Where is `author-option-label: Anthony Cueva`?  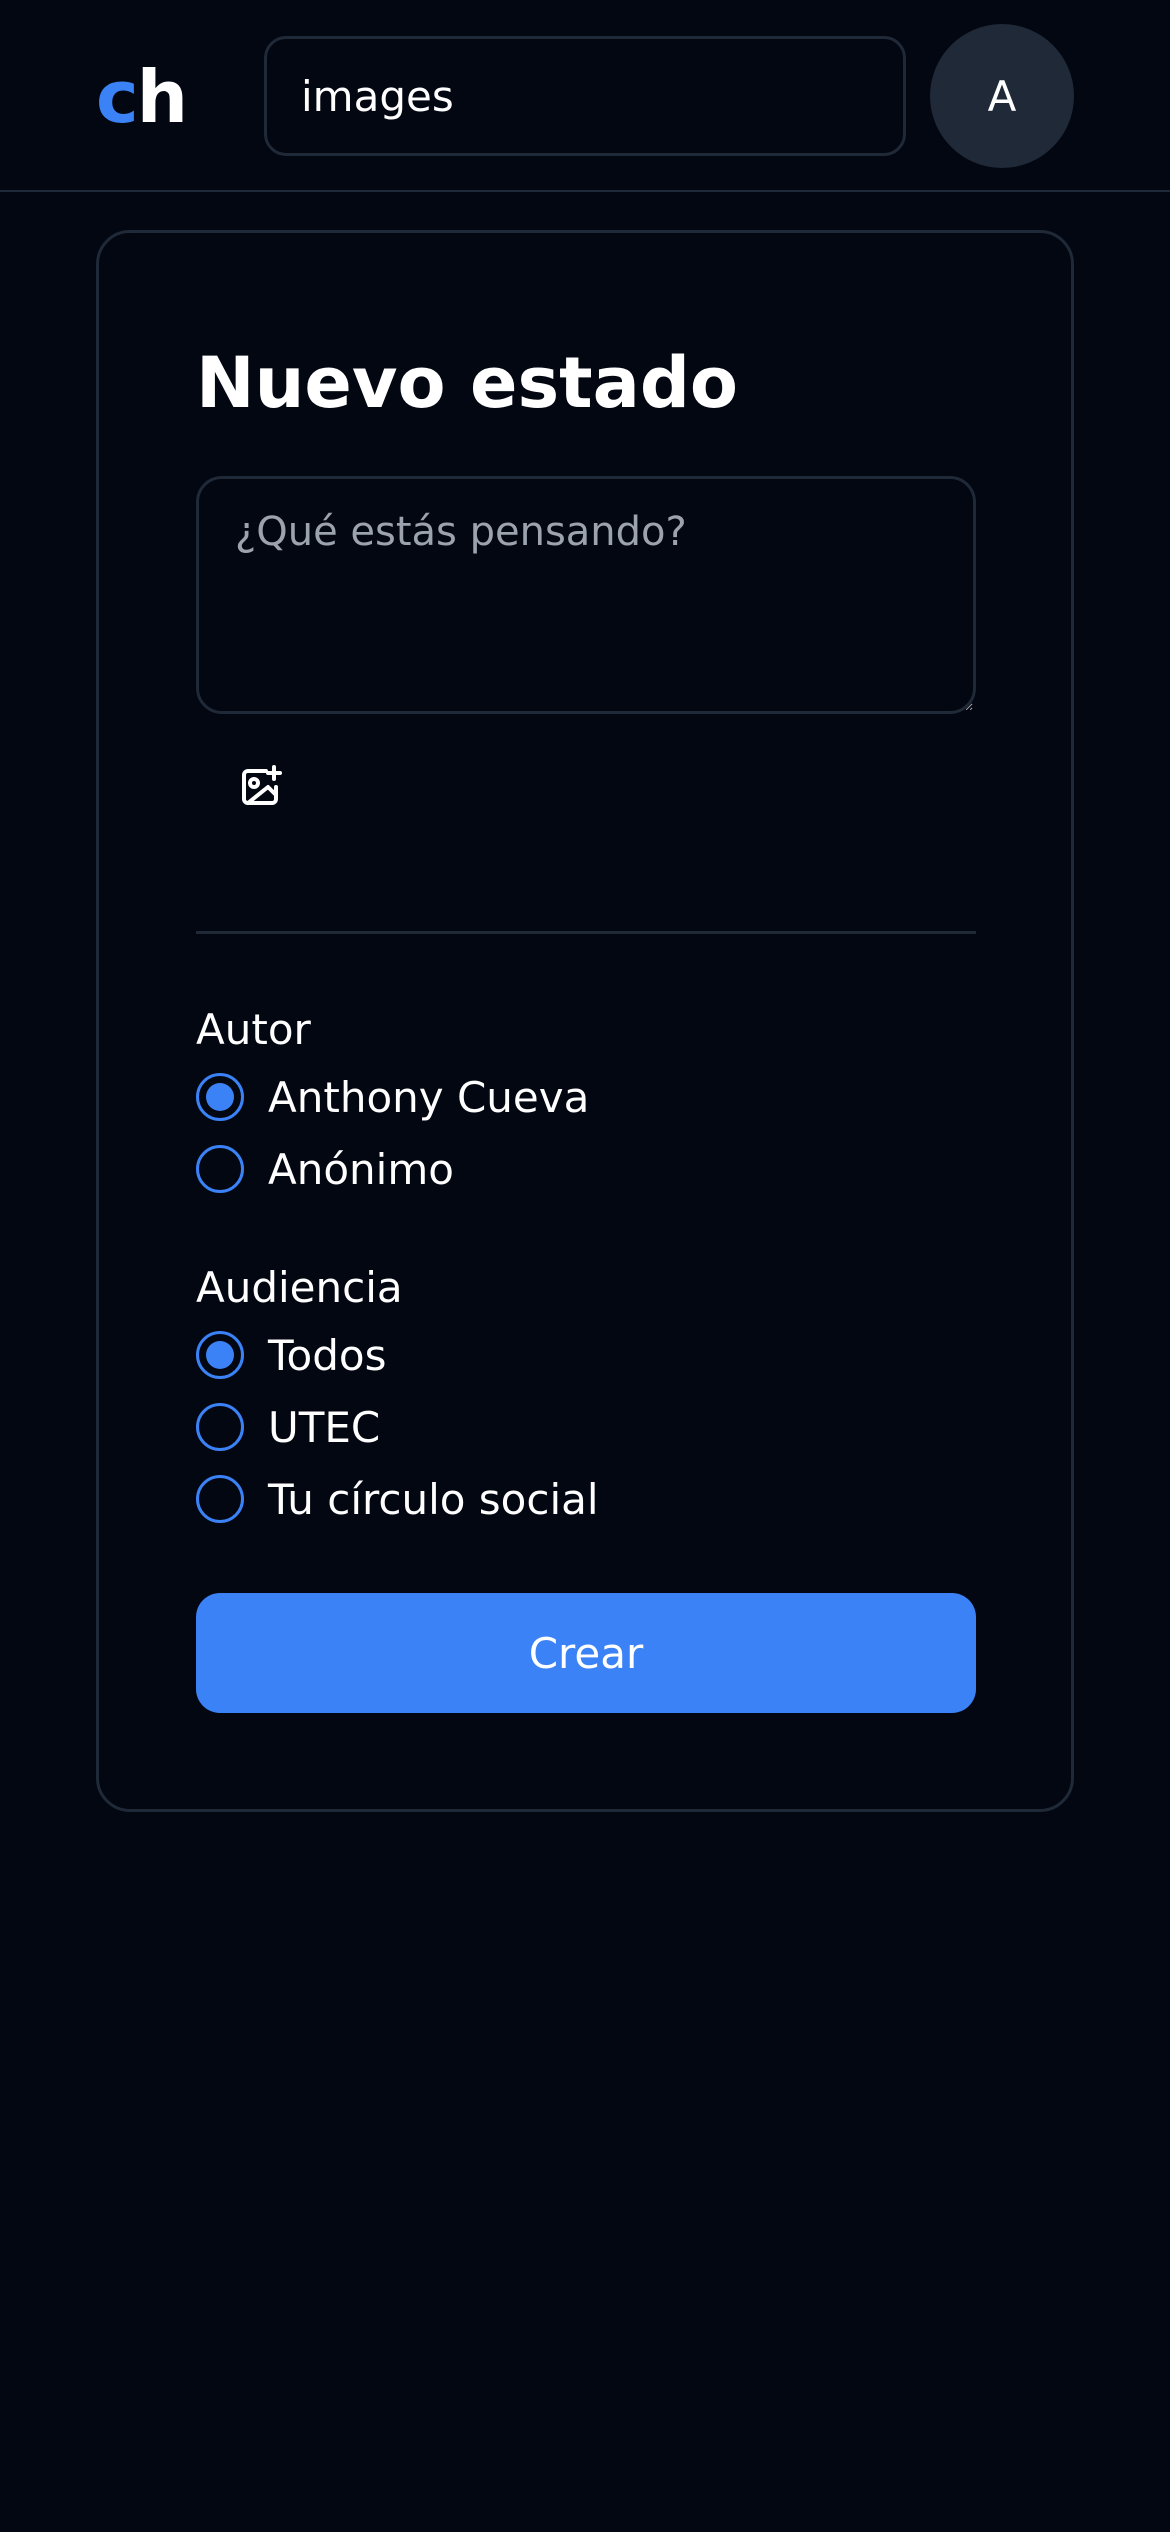 author-option-label: Anthony Cueva is located at coordinates (429, 1097).